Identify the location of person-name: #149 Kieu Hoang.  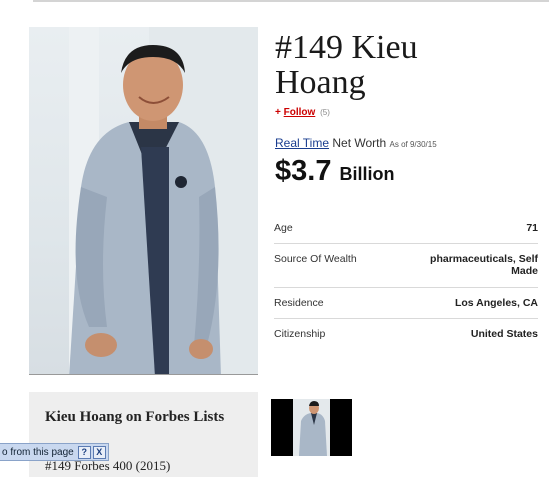
(410, 65).